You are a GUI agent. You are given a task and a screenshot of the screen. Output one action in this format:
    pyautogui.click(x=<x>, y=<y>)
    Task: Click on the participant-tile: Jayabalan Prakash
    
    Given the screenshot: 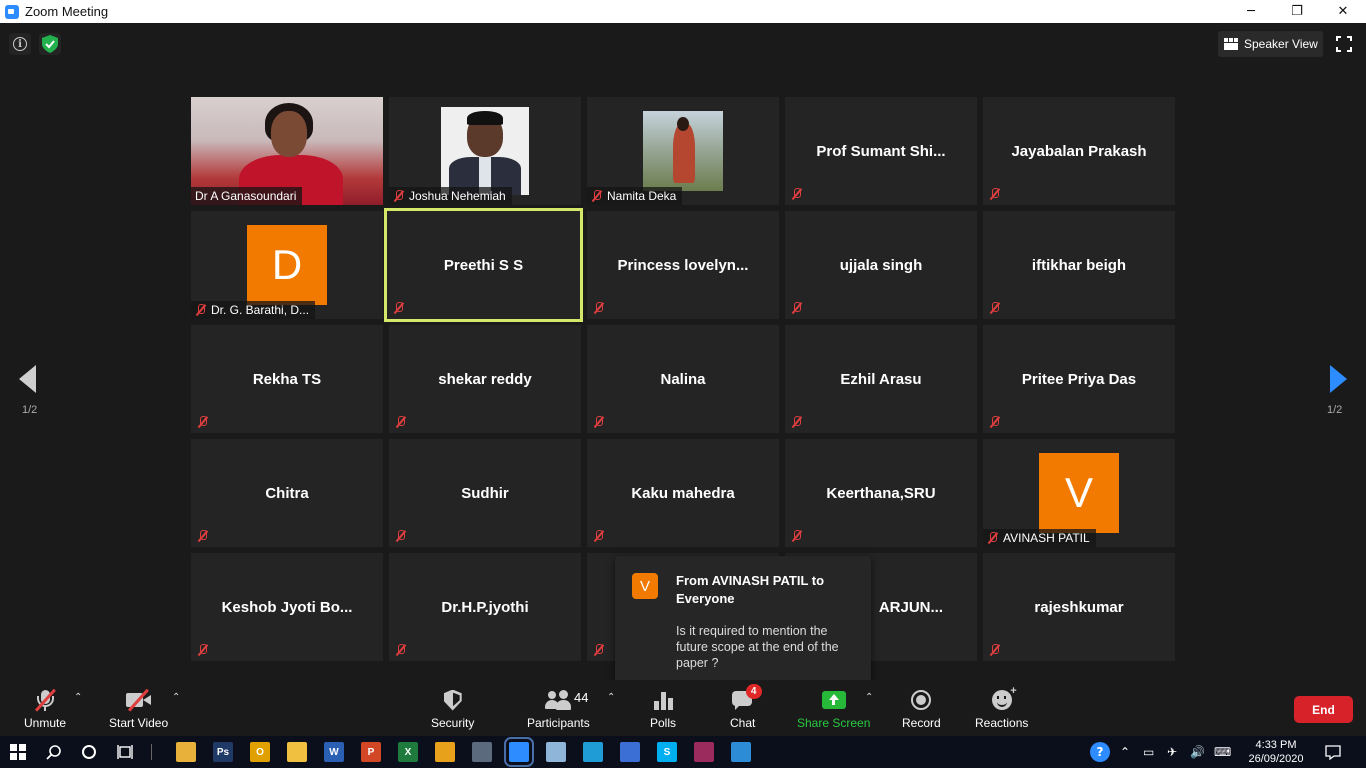 What is the action you would take?
    pyautogui.click(x=1079, y=151)
    